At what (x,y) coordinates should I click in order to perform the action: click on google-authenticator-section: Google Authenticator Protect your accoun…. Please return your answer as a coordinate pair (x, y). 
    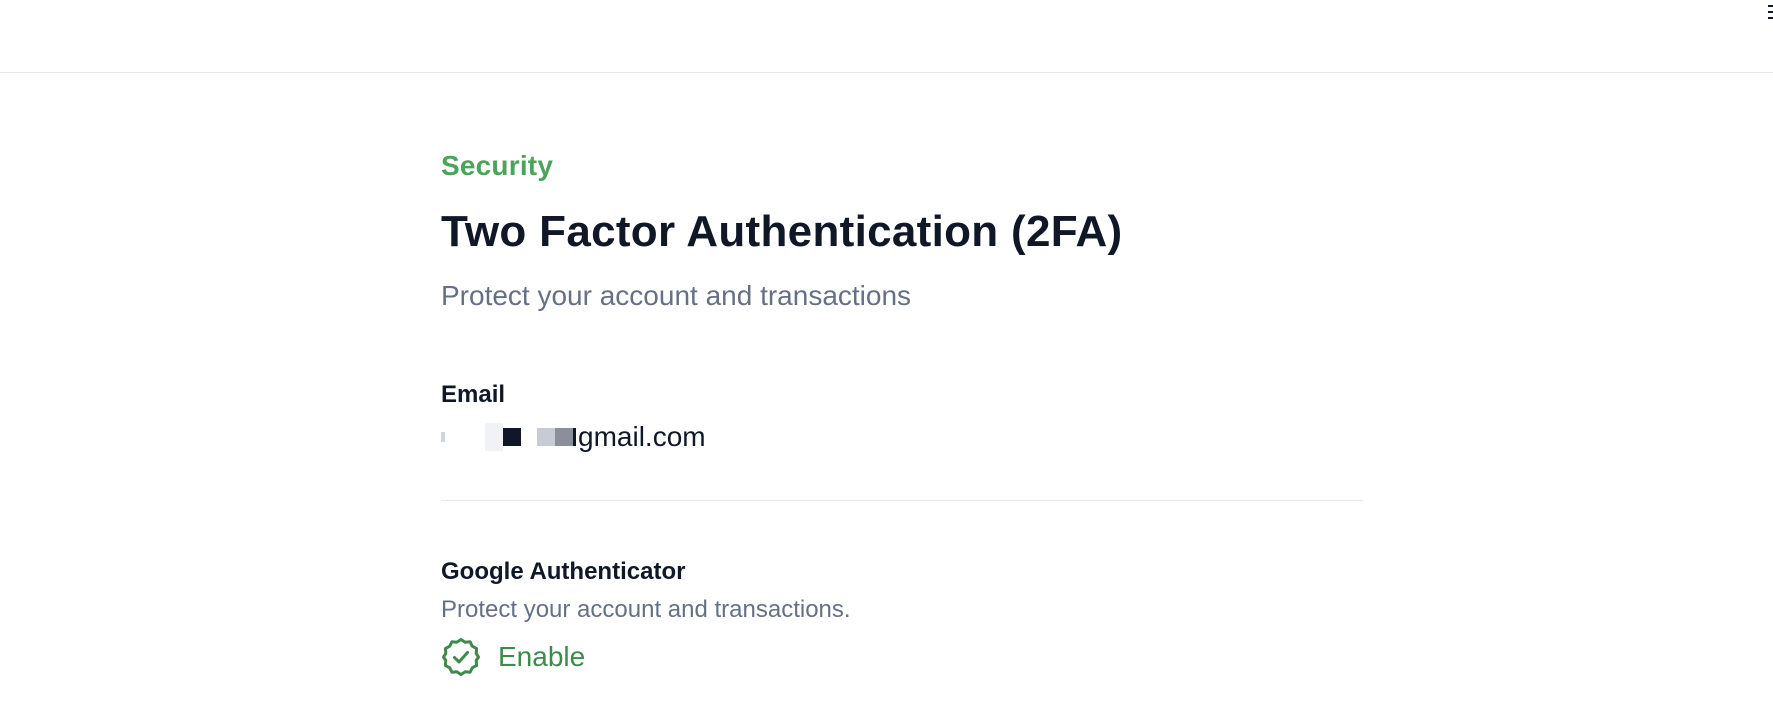
    Looking at the image, I should click on (902, 617).